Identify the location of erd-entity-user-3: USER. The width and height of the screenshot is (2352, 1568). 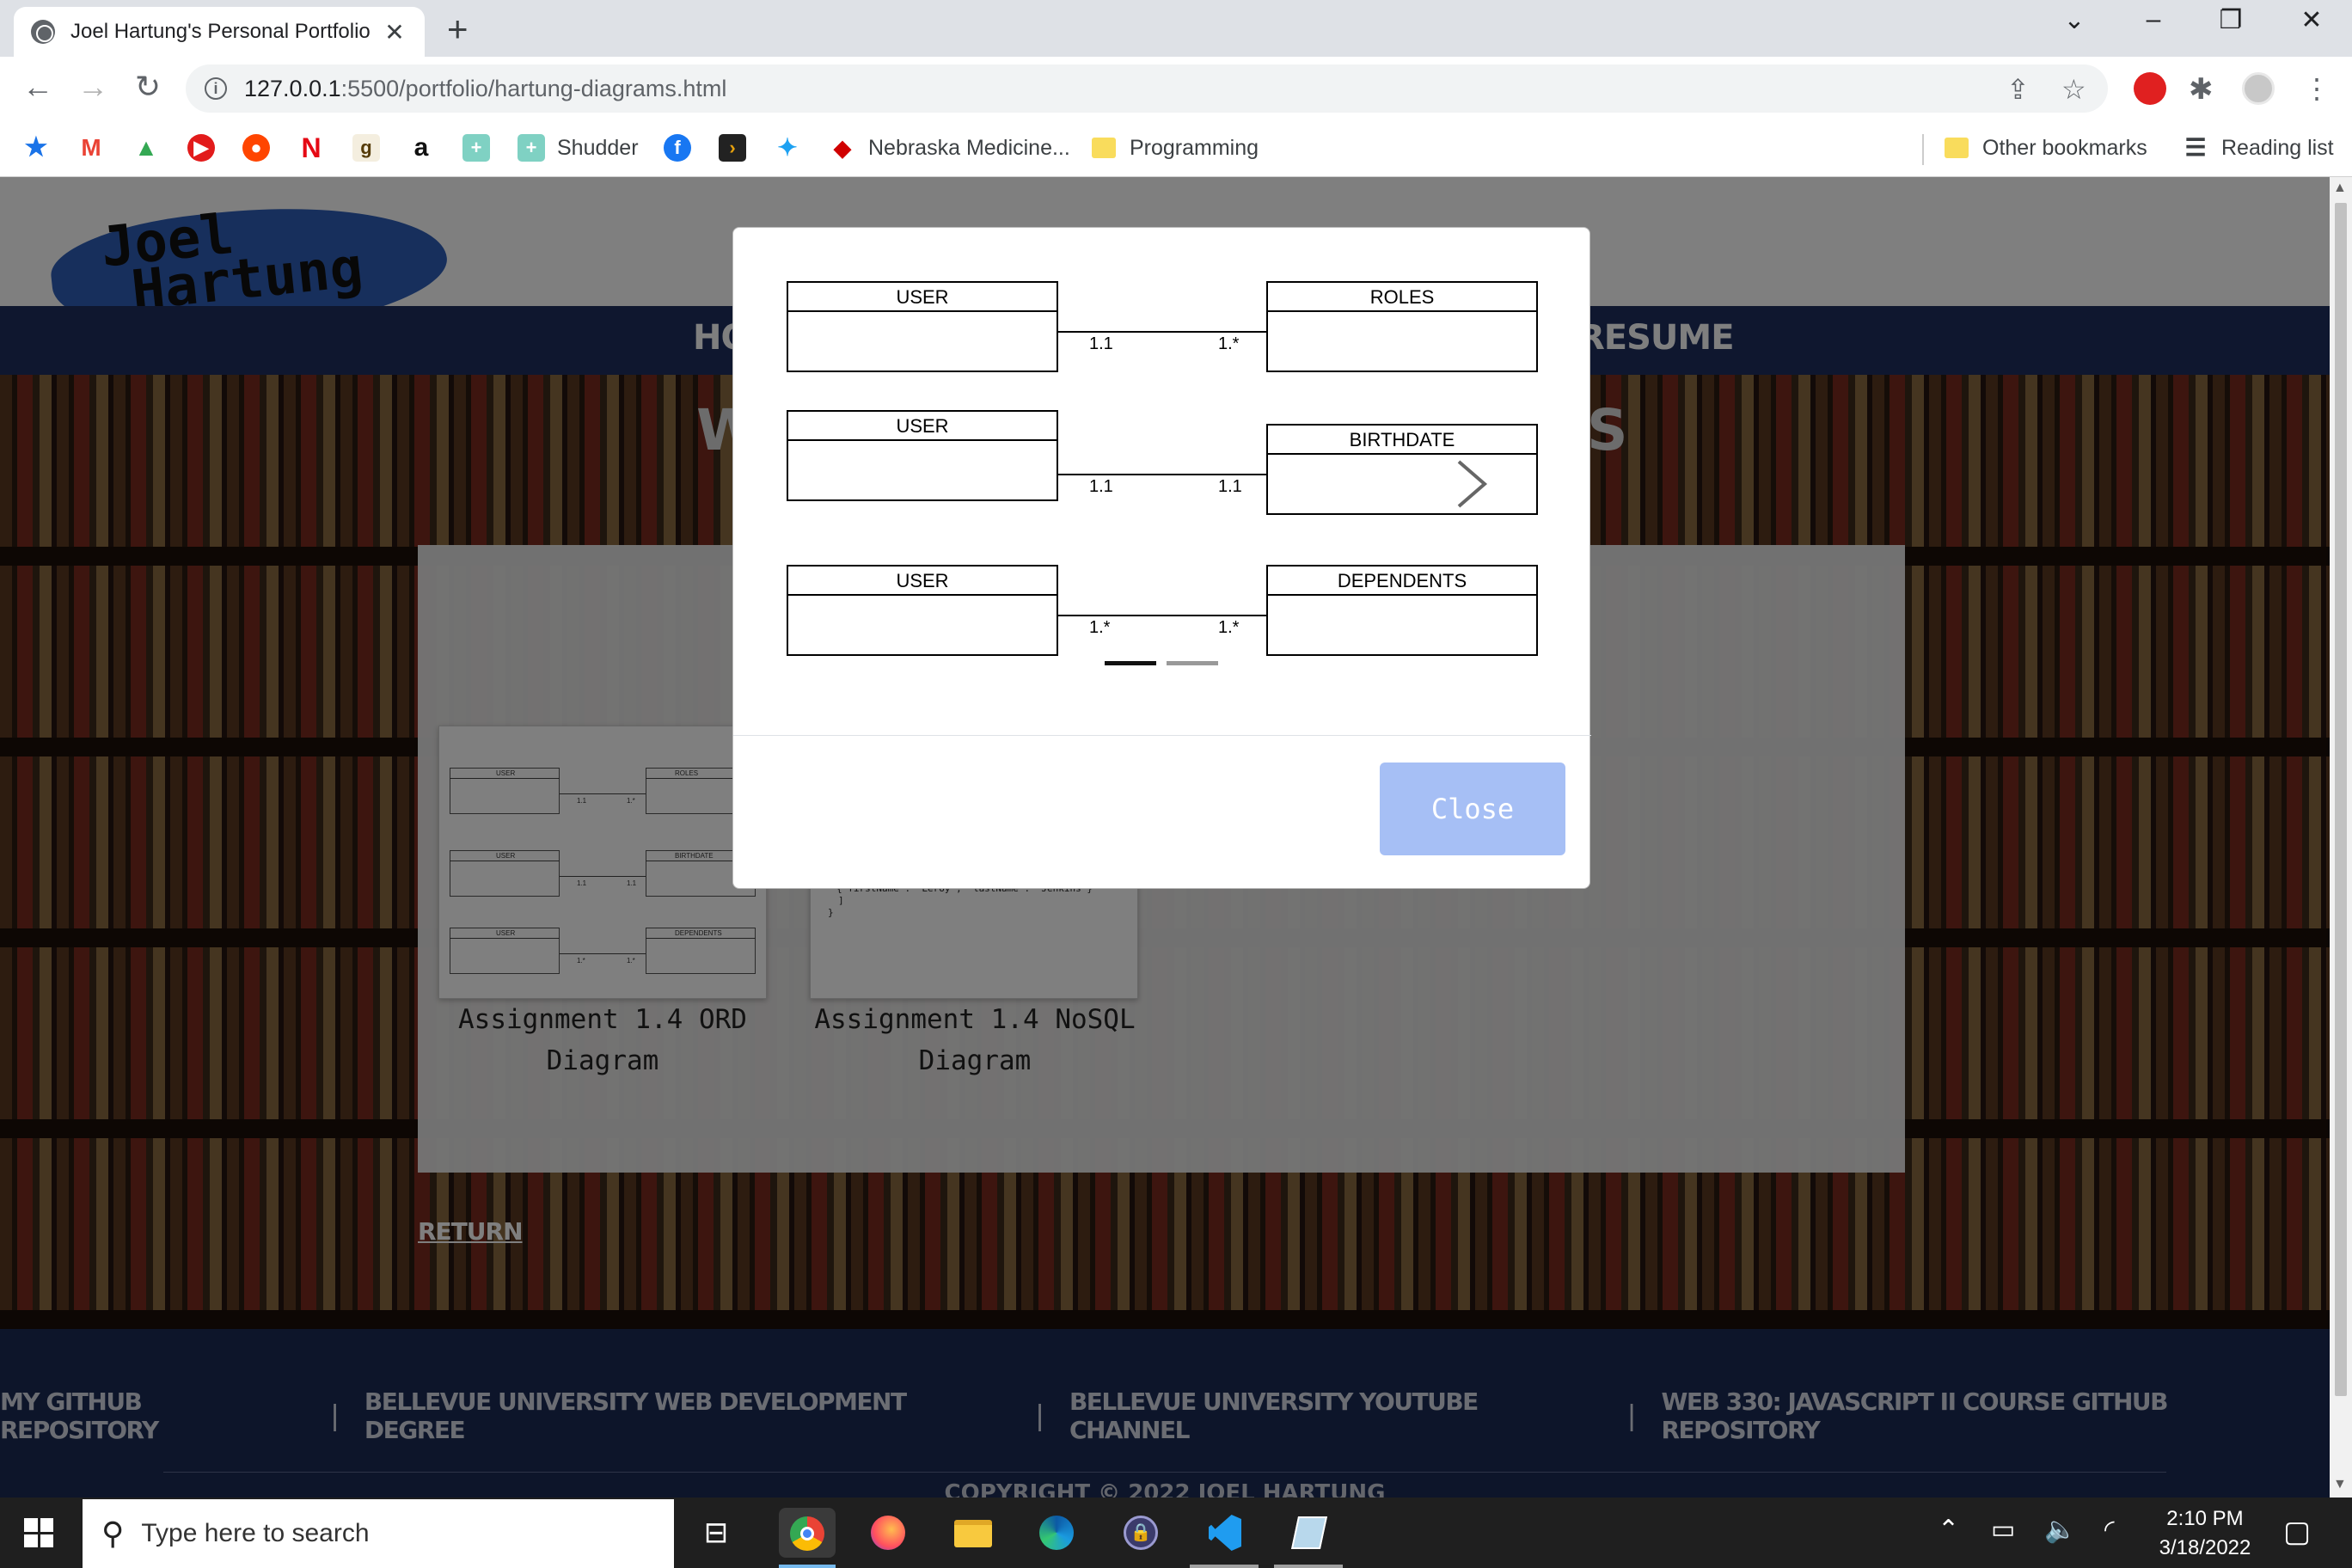
(922, 610).